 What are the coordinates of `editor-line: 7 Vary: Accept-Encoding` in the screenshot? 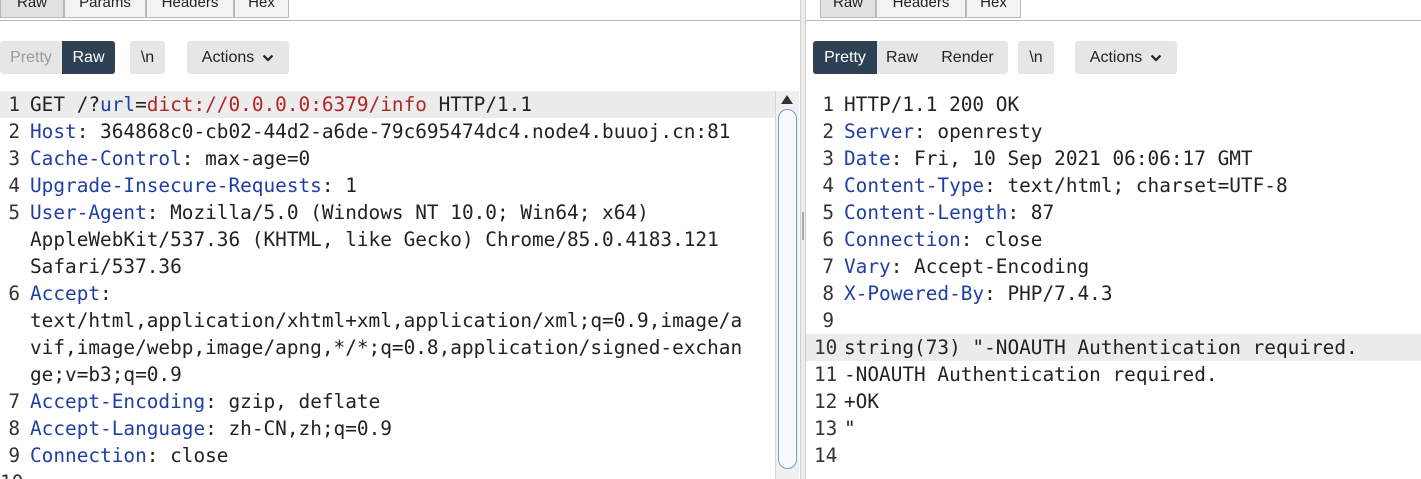 It's located at (1113, 266).